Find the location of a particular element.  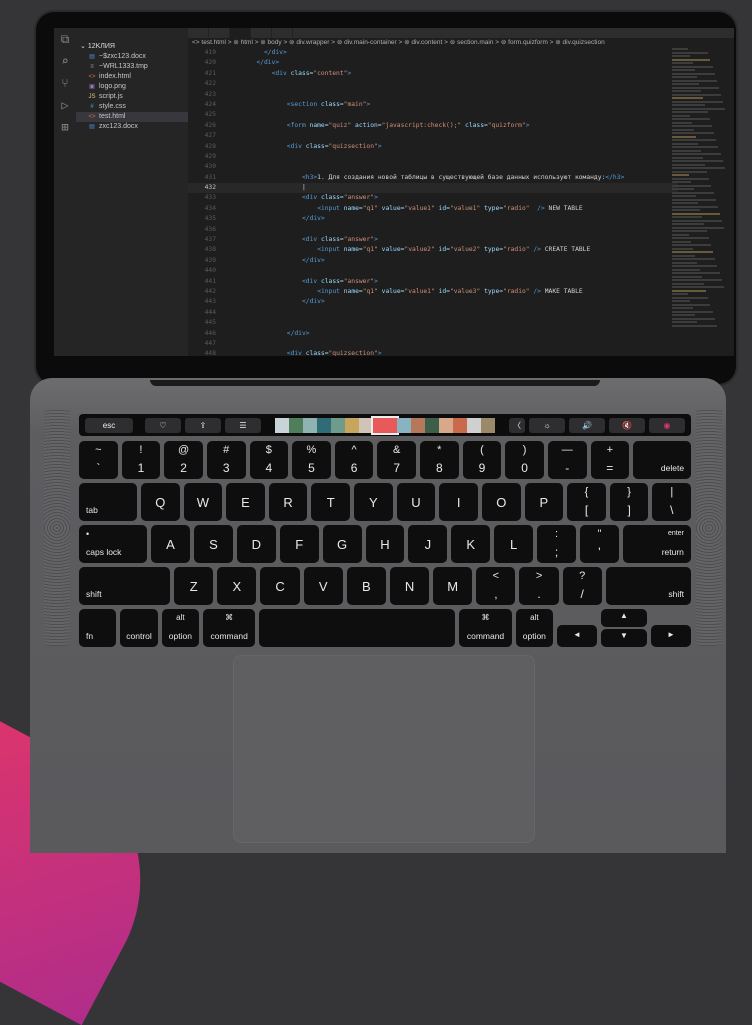

option-right-key: alt option is located at coordinates (534, 628).